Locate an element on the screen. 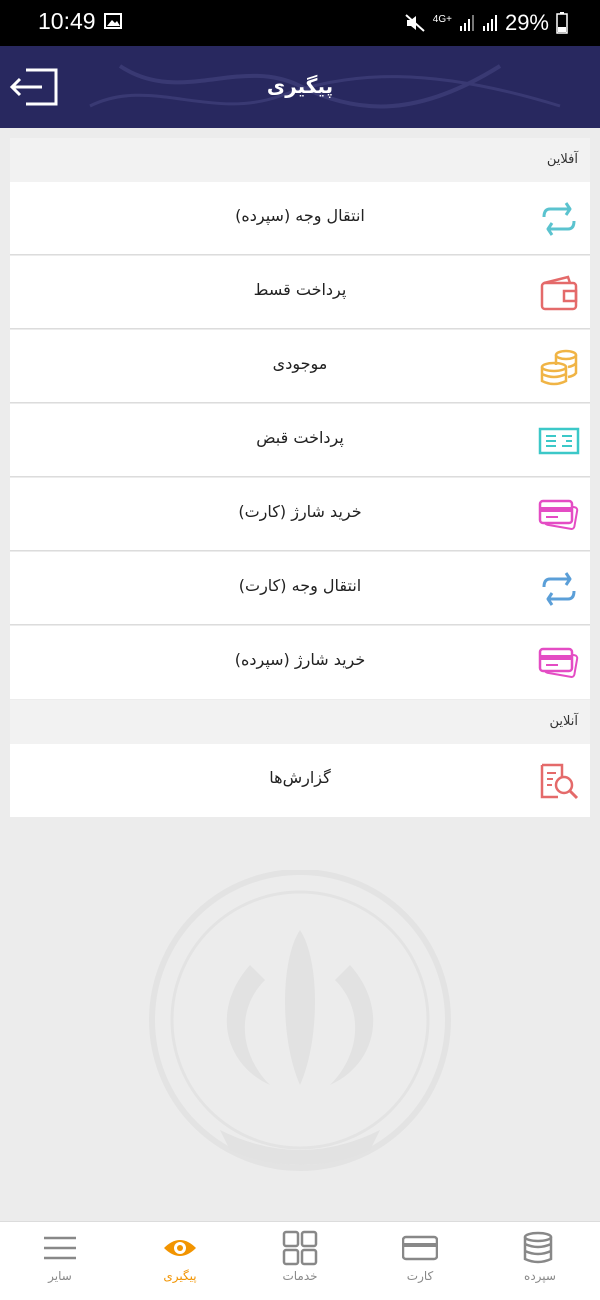 The height and width of the screenshot is (1300, 600). item-label: انتقال وجه (کارت) is located at coordinates (300, 585).